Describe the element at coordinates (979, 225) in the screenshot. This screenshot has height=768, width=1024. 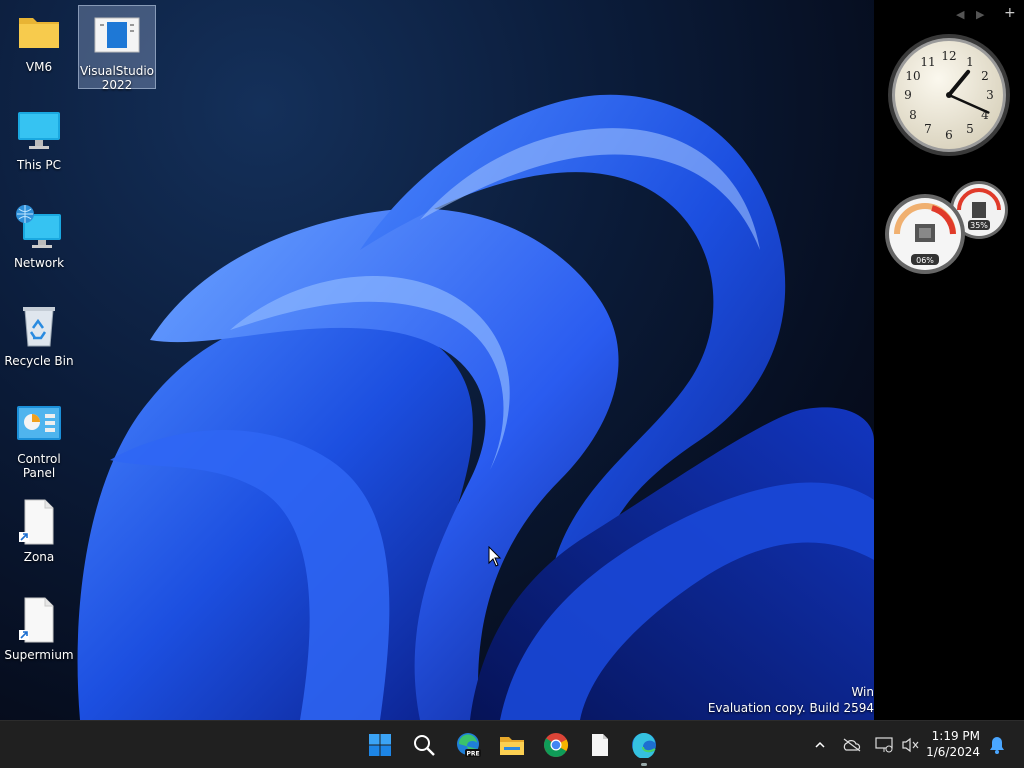
I see `memory-usage-label: 35%` at that location.